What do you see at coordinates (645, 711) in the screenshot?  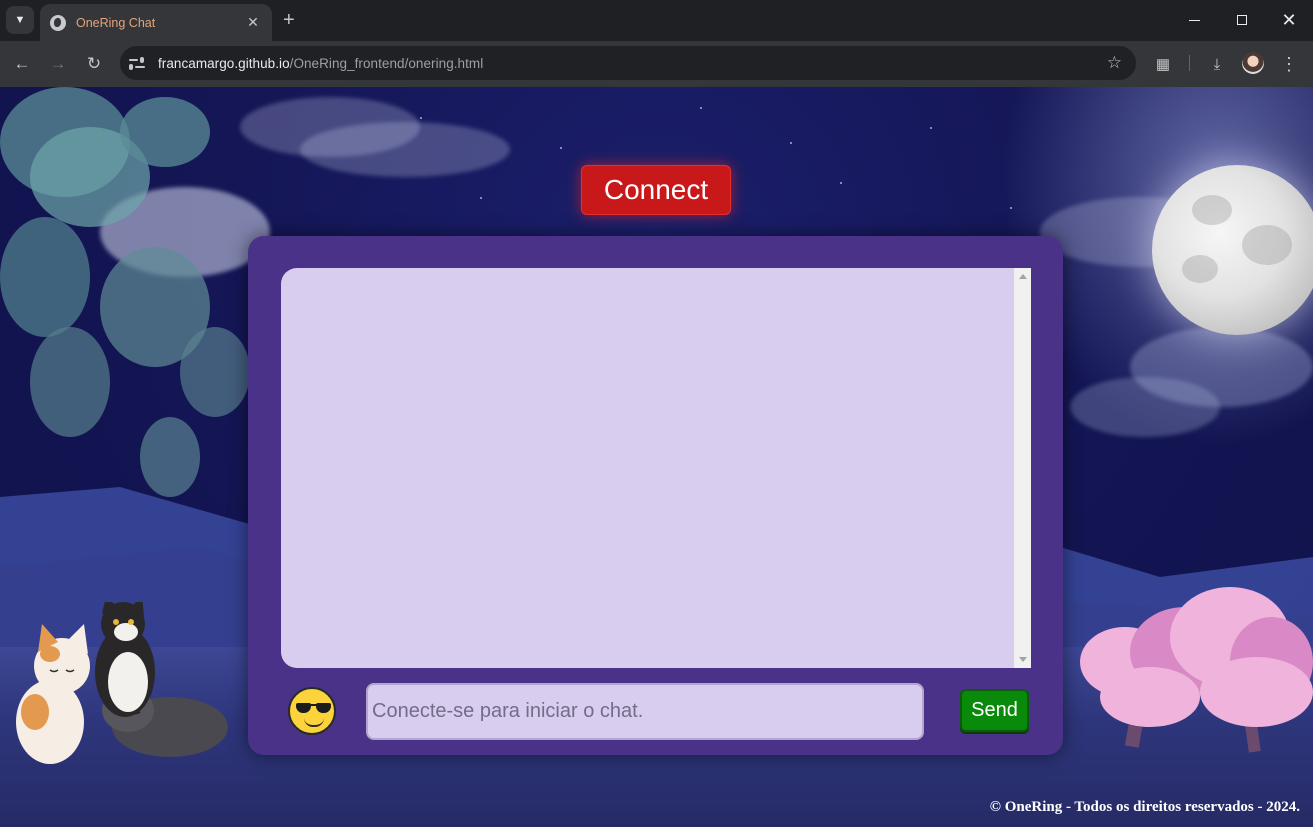 I see `message-input` at bounding box center [645, 711].